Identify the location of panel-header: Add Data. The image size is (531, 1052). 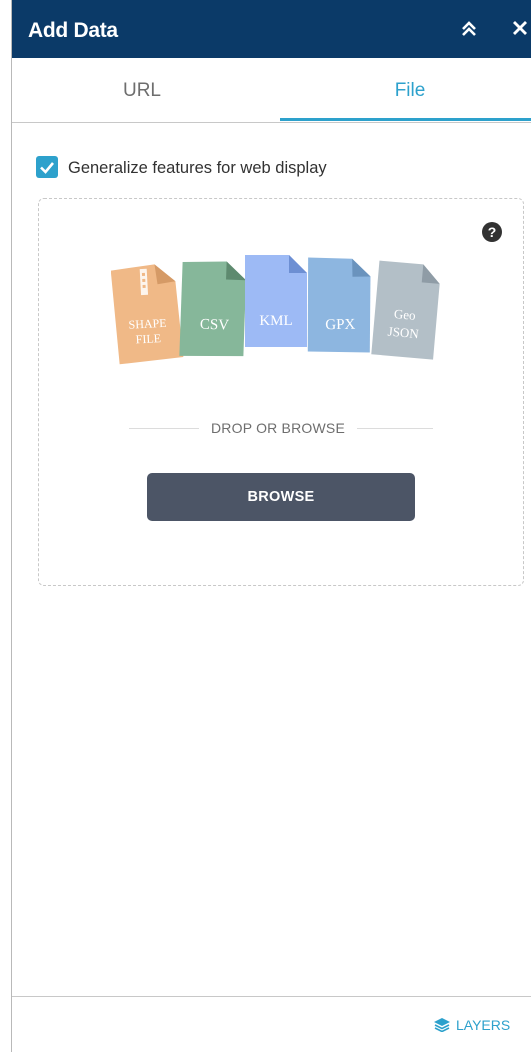
(271, 29).